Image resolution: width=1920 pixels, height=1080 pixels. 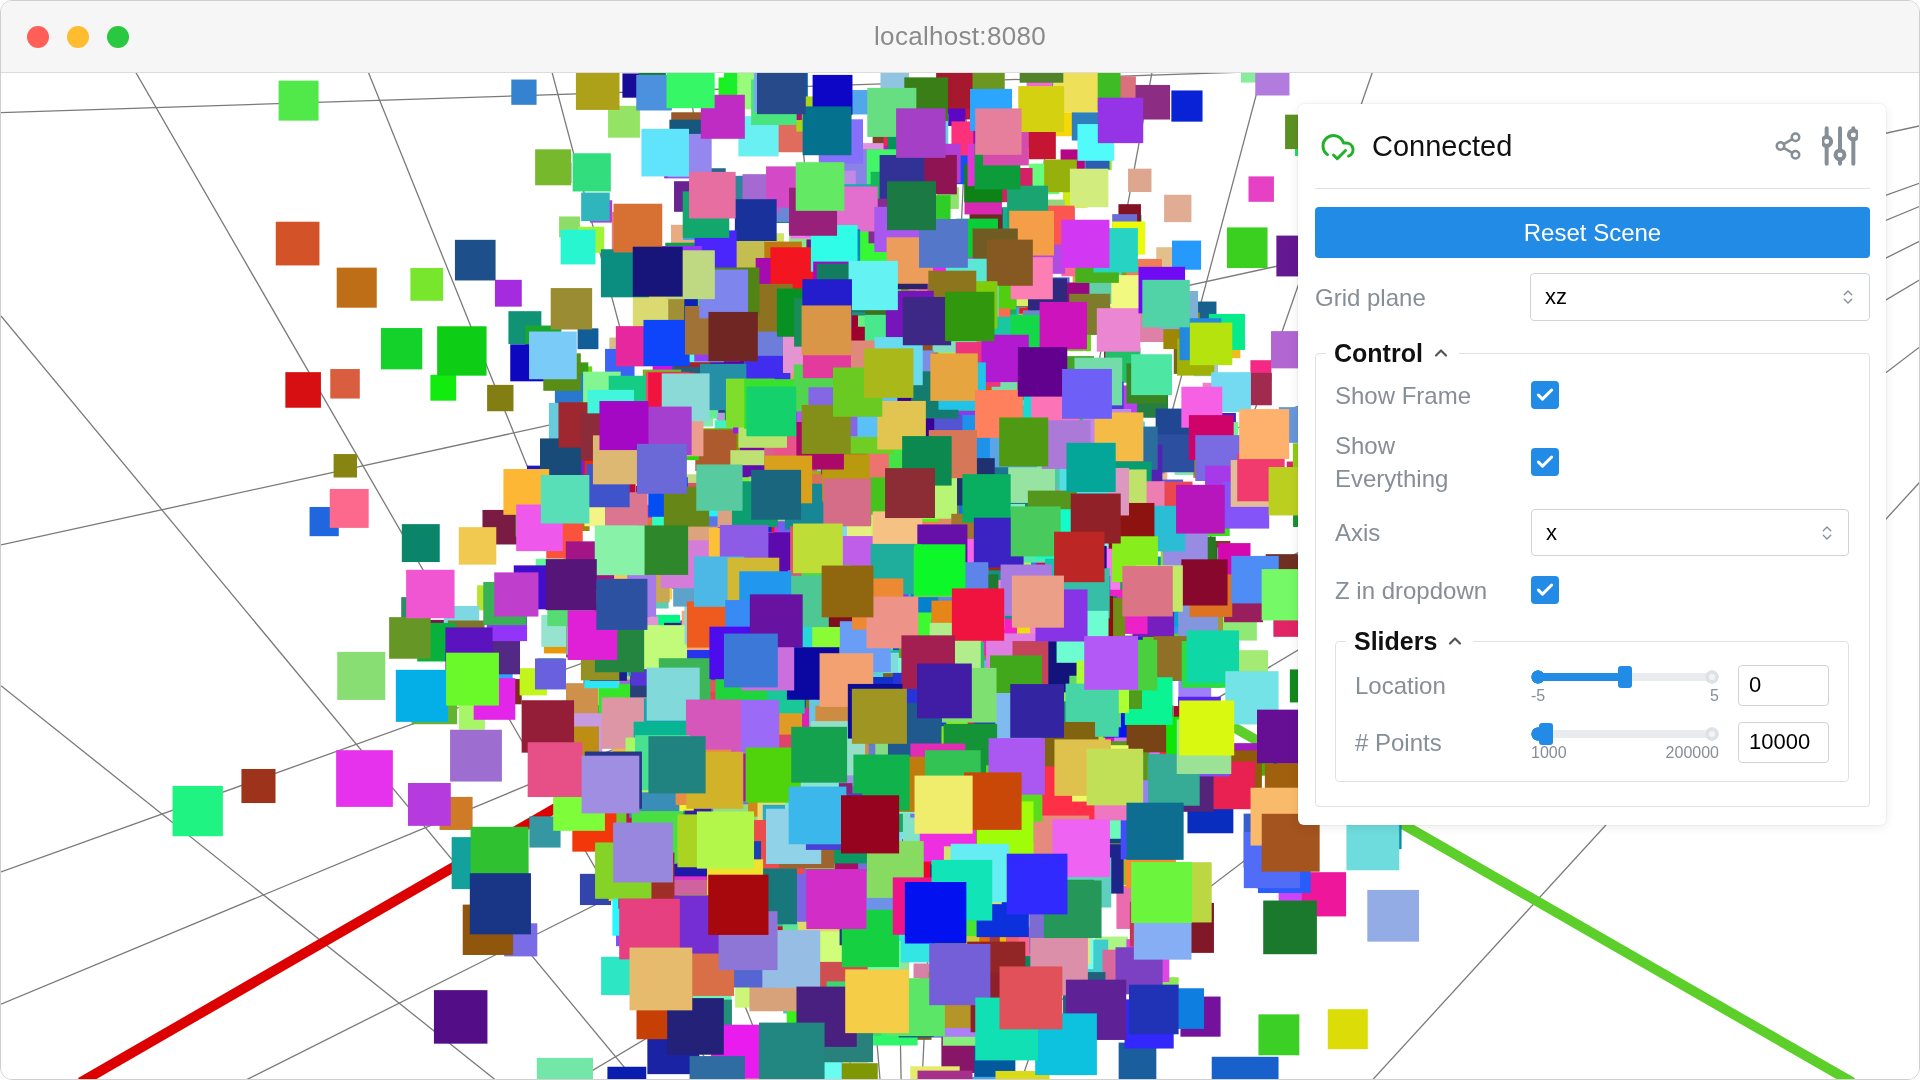 I want to click on connection-status: Connected, so click(x=1443, y=146).